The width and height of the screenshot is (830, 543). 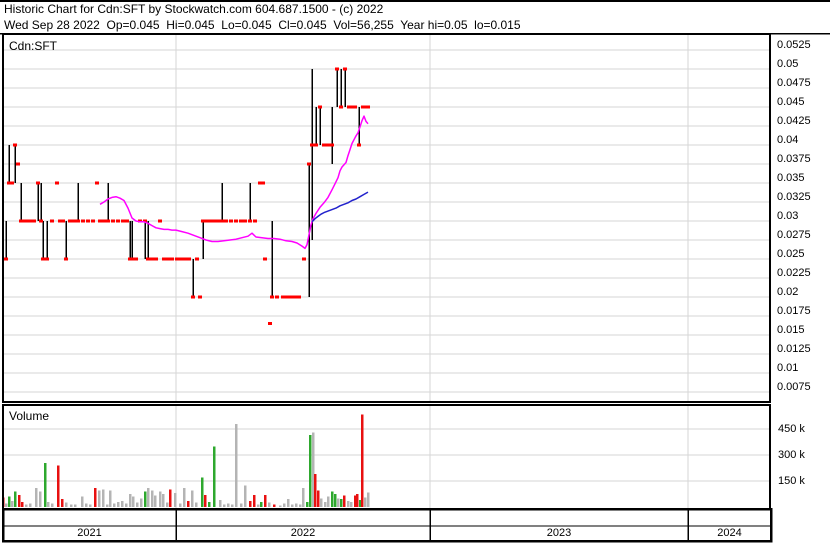 What do you see at coordinates (234, 182) in the screenshot?
I see `moving-average-magenta` at bounding box center [234, 182].